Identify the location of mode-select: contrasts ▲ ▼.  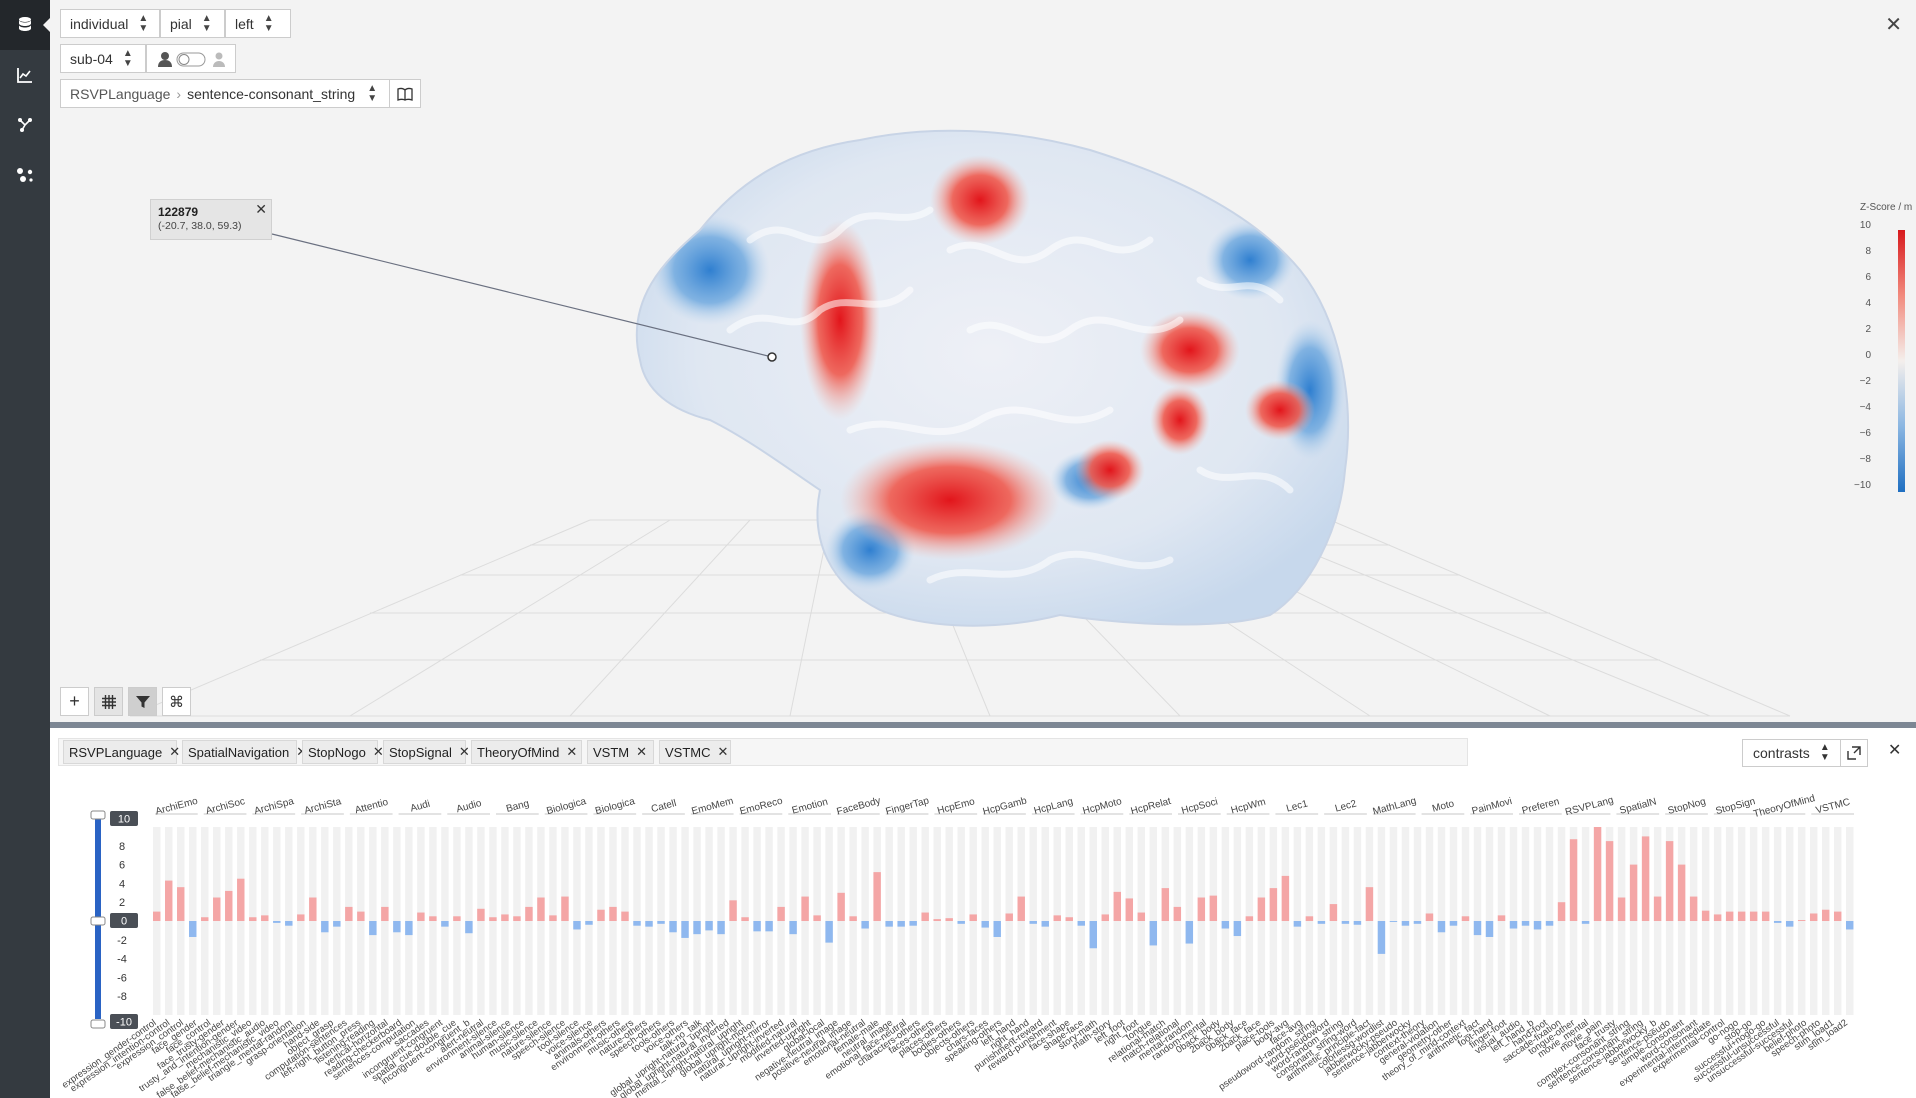
(1791, 753).